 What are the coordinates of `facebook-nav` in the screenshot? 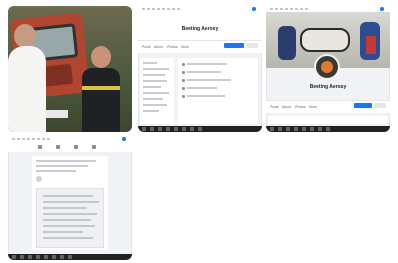 It's located at (70, 147).